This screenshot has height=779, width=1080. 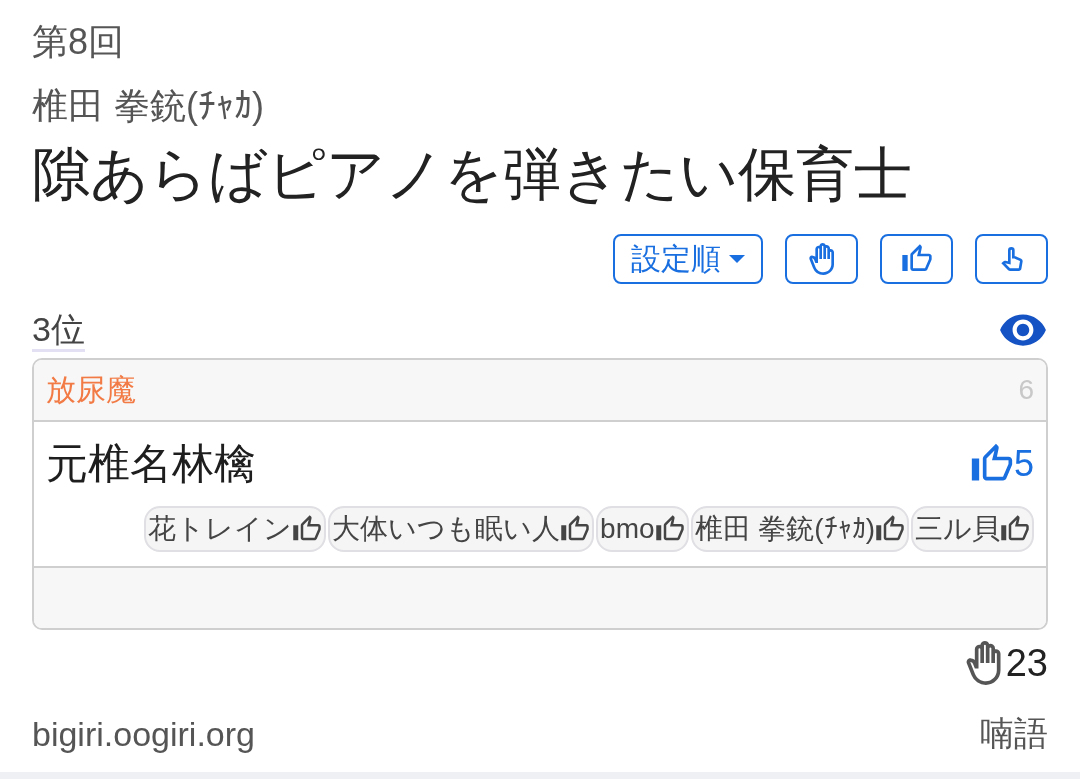 I want to click on thumbs-up-button, so click(x=916, y=259).